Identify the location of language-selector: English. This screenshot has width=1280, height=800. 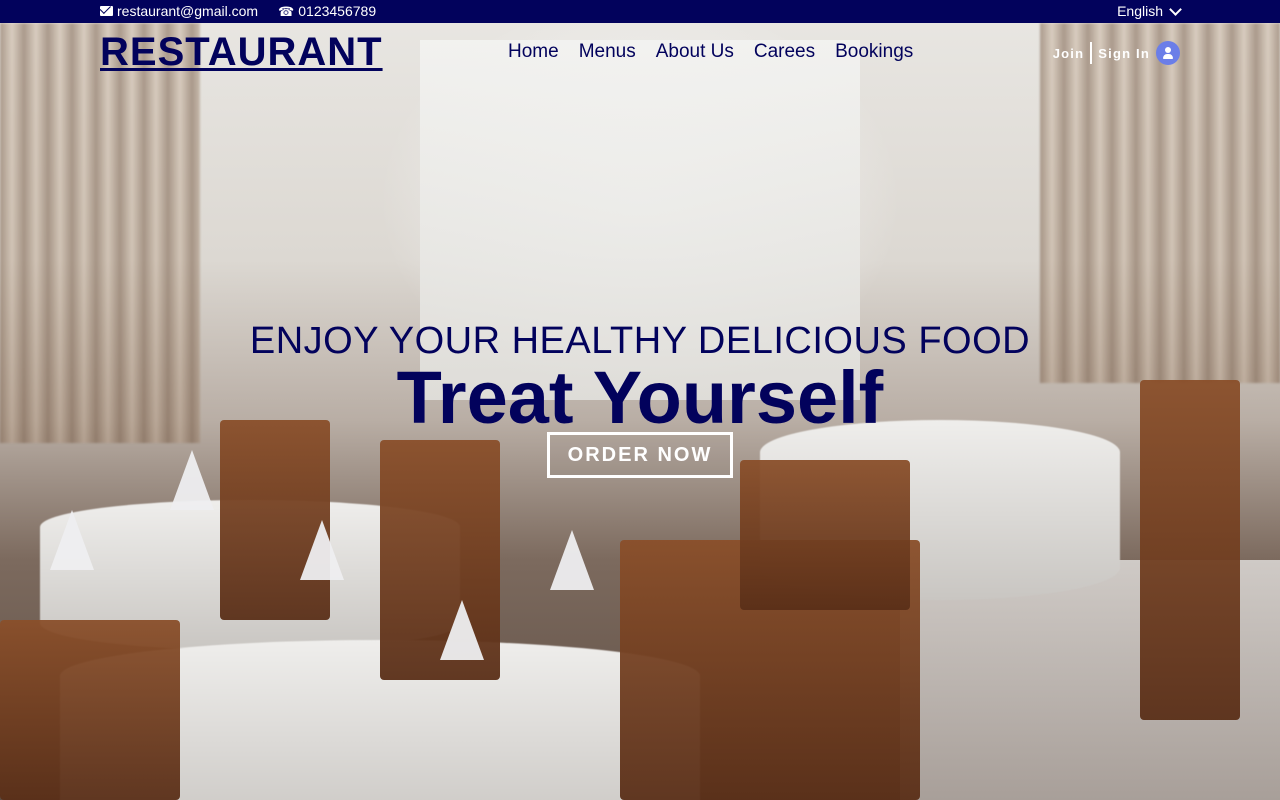
(1149, 10).